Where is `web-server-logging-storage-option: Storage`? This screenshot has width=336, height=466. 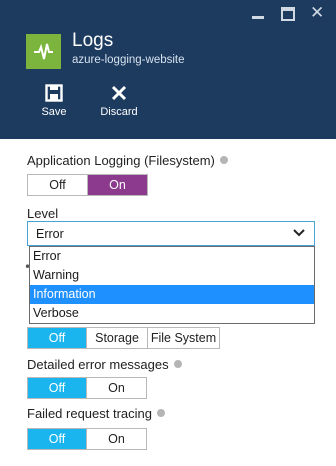 web-server-logging-storage-option: Storage is located at coordinates (116, 338).